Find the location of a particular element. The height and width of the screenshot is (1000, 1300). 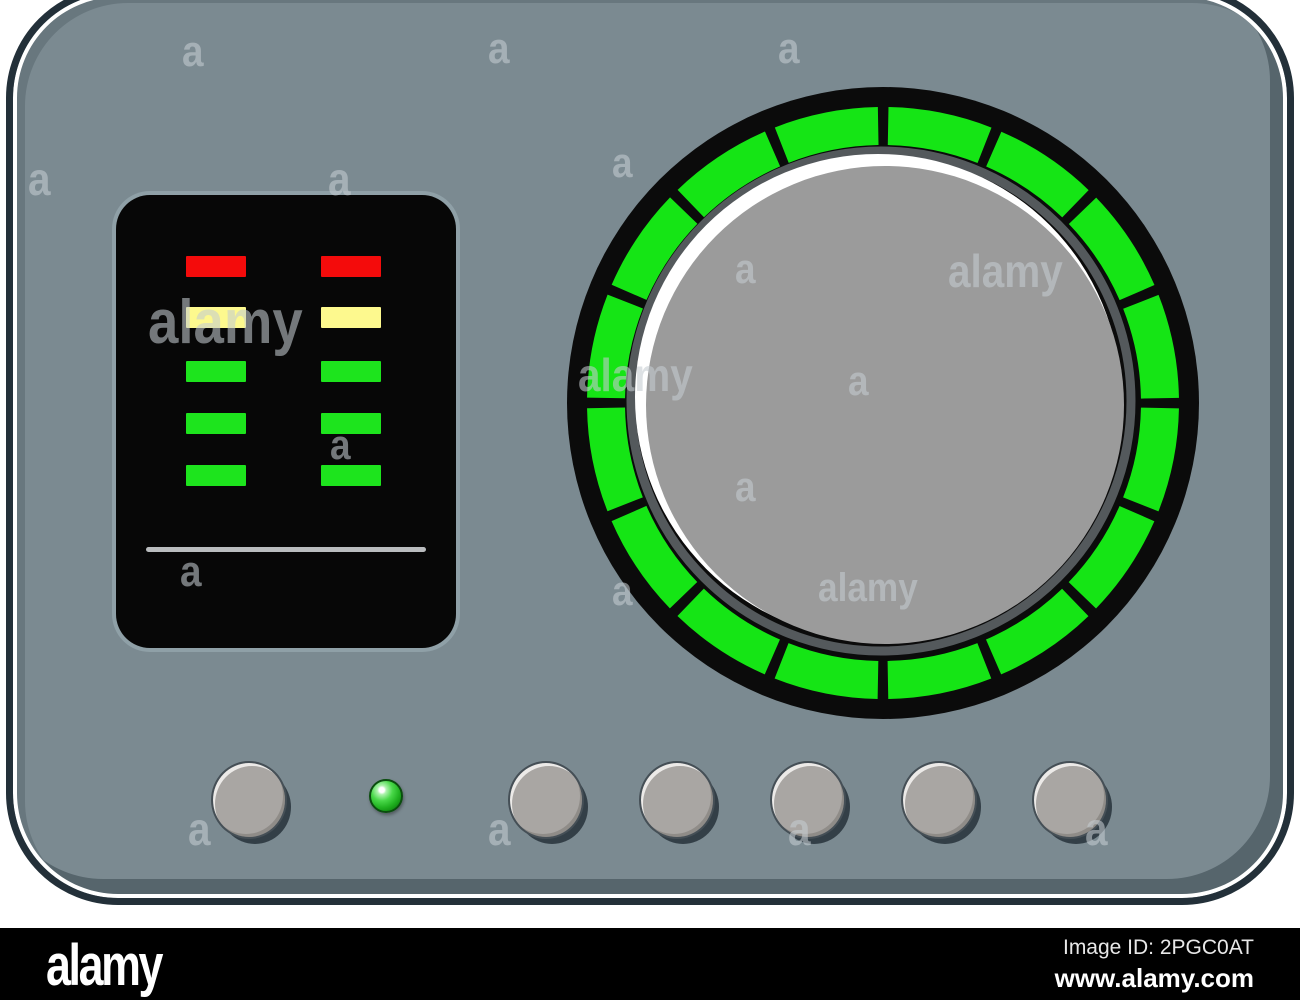

meter-underline is located at coordinates (286, 549).